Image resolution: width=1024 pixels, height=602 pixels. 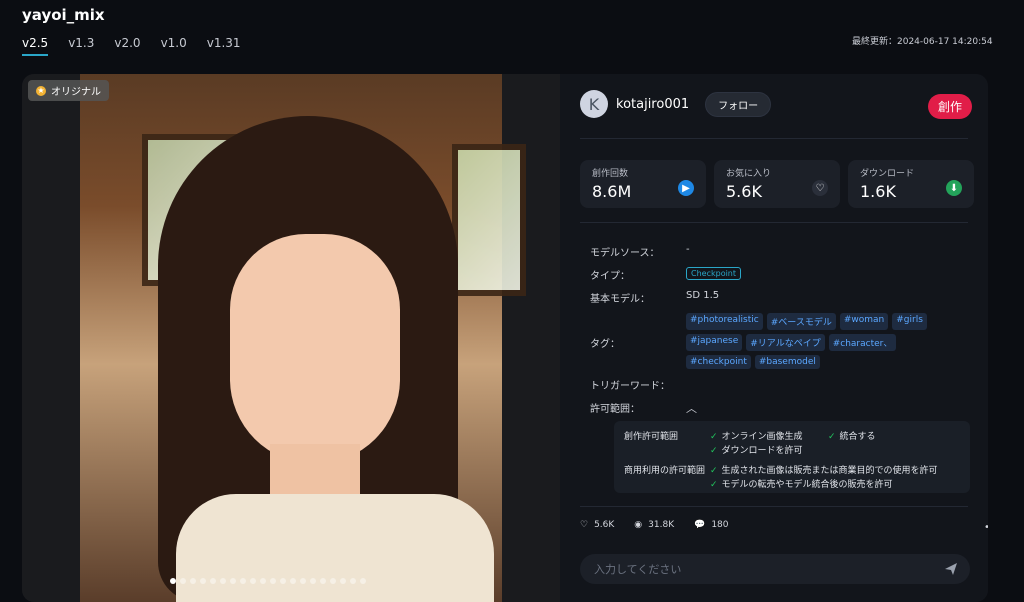 What do you see at coordinates (986, 527) in the screenshot?
I see `more-icon: •••` at bounding box center [986, 527].